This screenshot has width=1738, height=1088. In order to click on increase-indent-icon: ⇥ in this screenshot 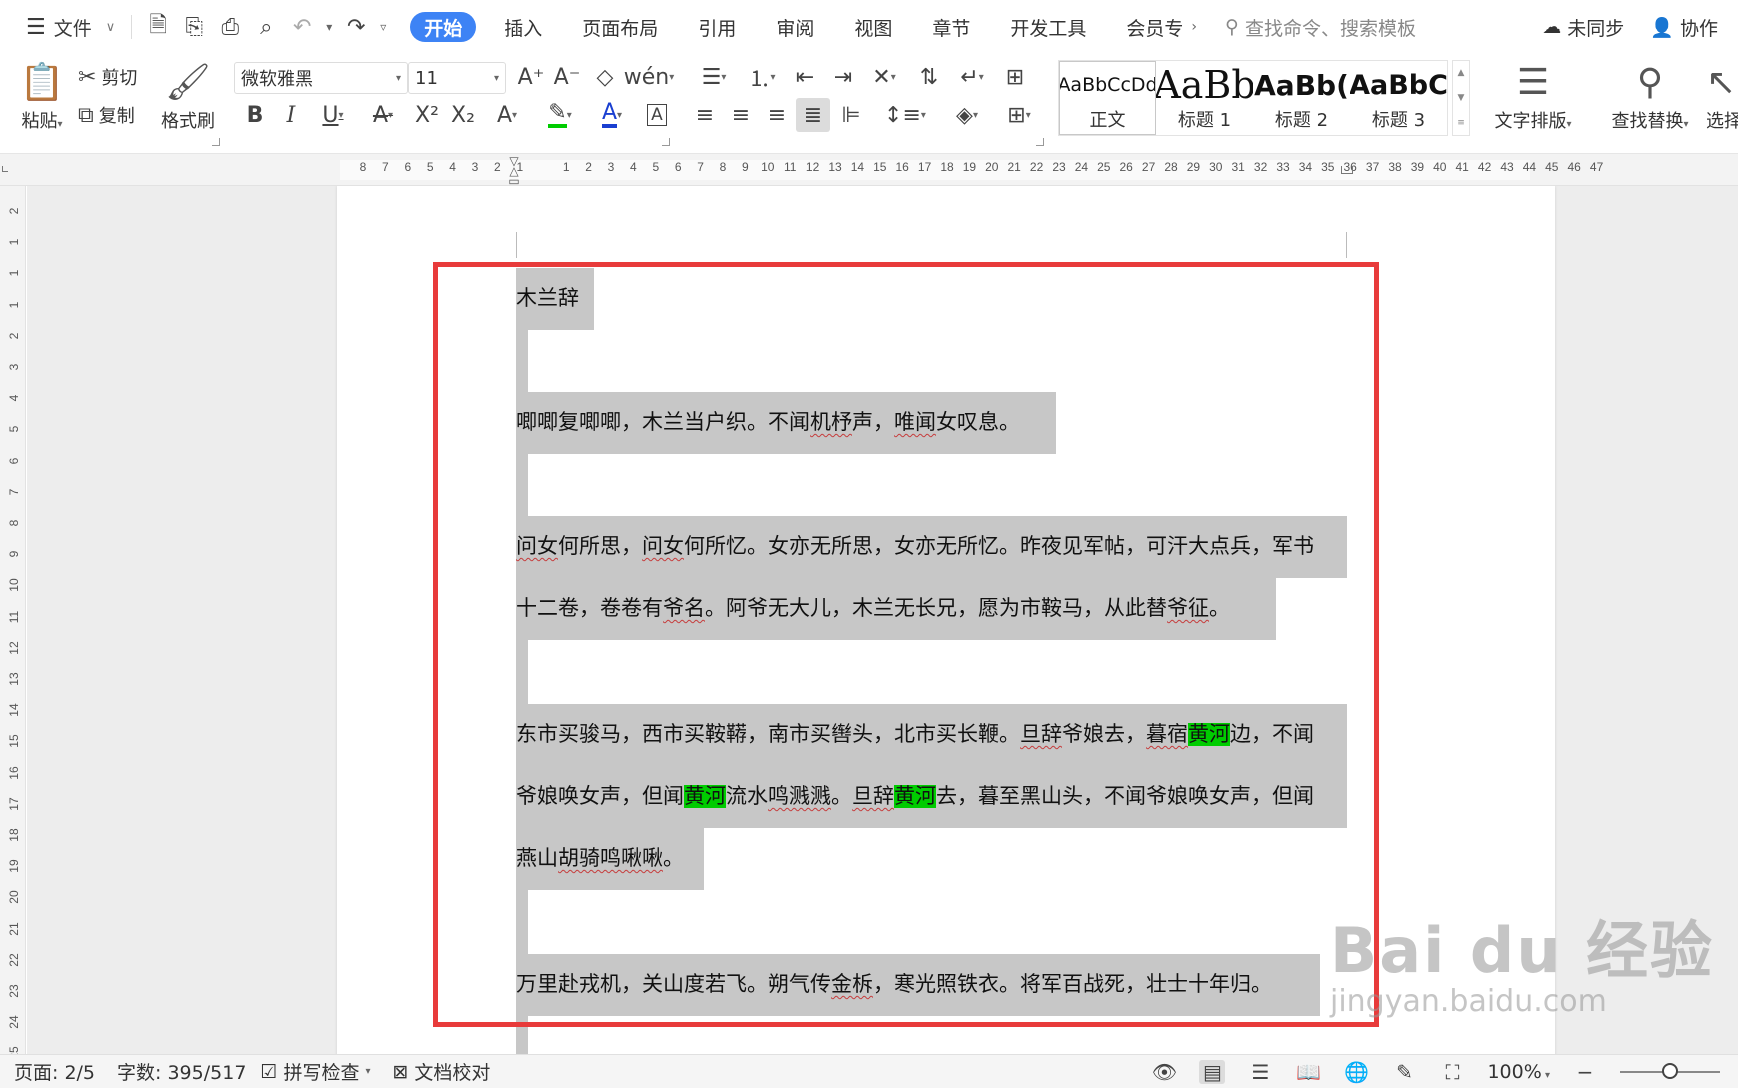, I will do `click(843, 77)`.